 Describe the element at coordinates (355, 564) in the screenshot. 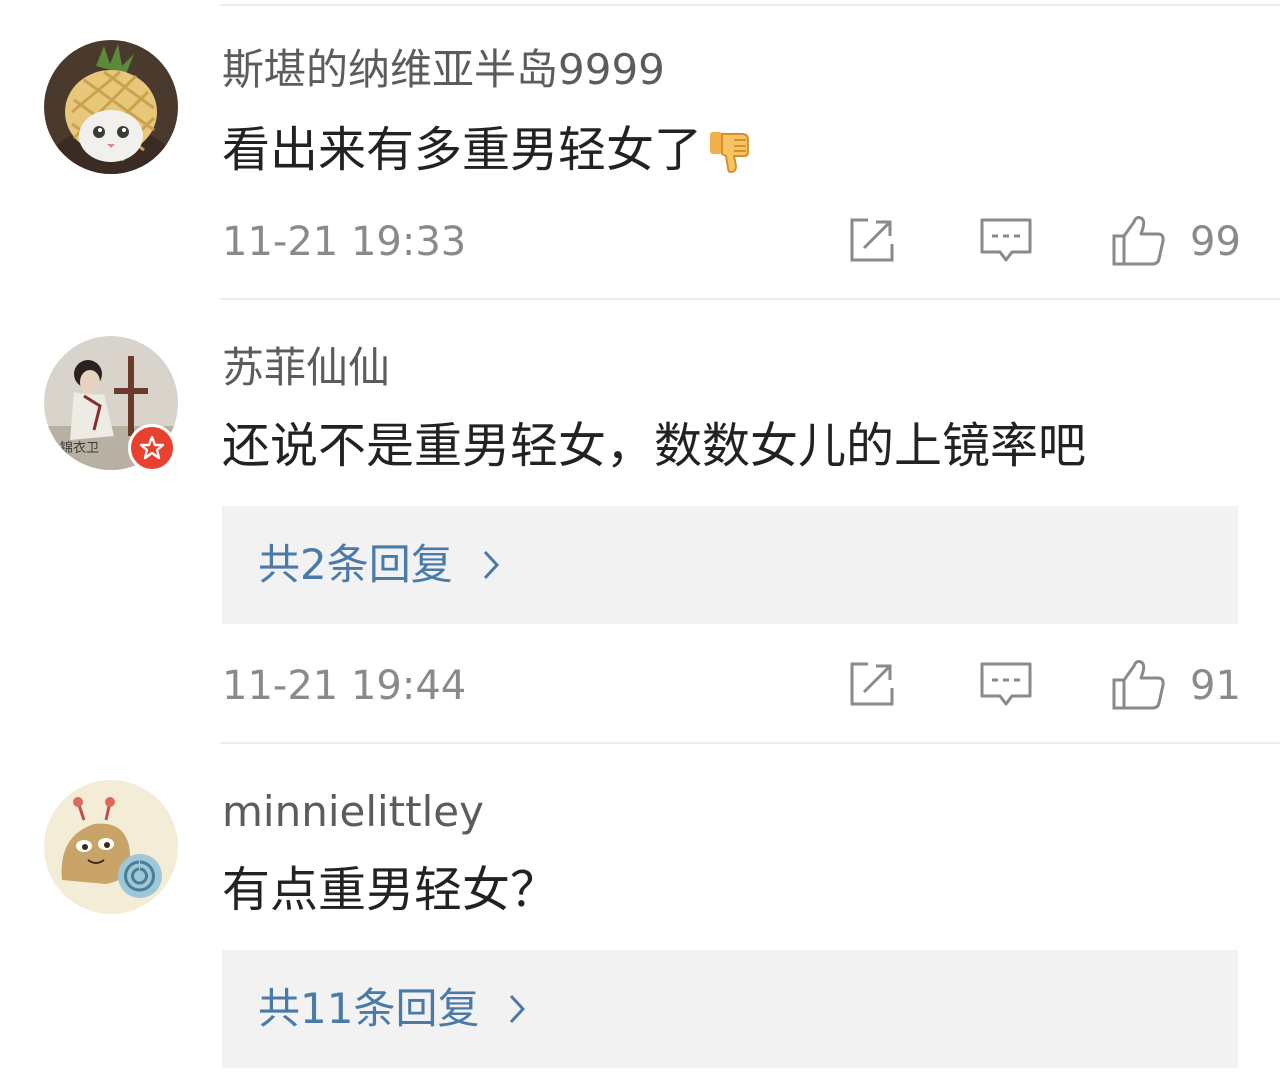

I see `reply-count-label: 共2条回复` at that location.